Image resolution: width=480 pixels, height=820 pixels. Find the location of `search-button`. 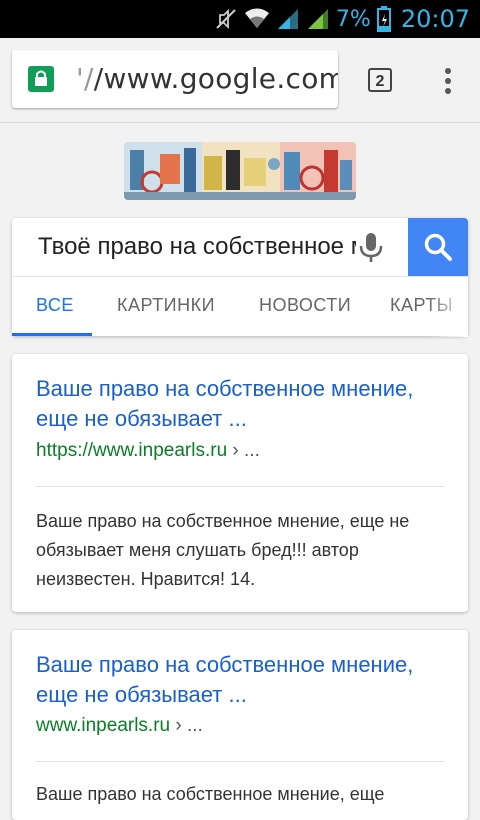

search-button is located at coordinates (438, 247).